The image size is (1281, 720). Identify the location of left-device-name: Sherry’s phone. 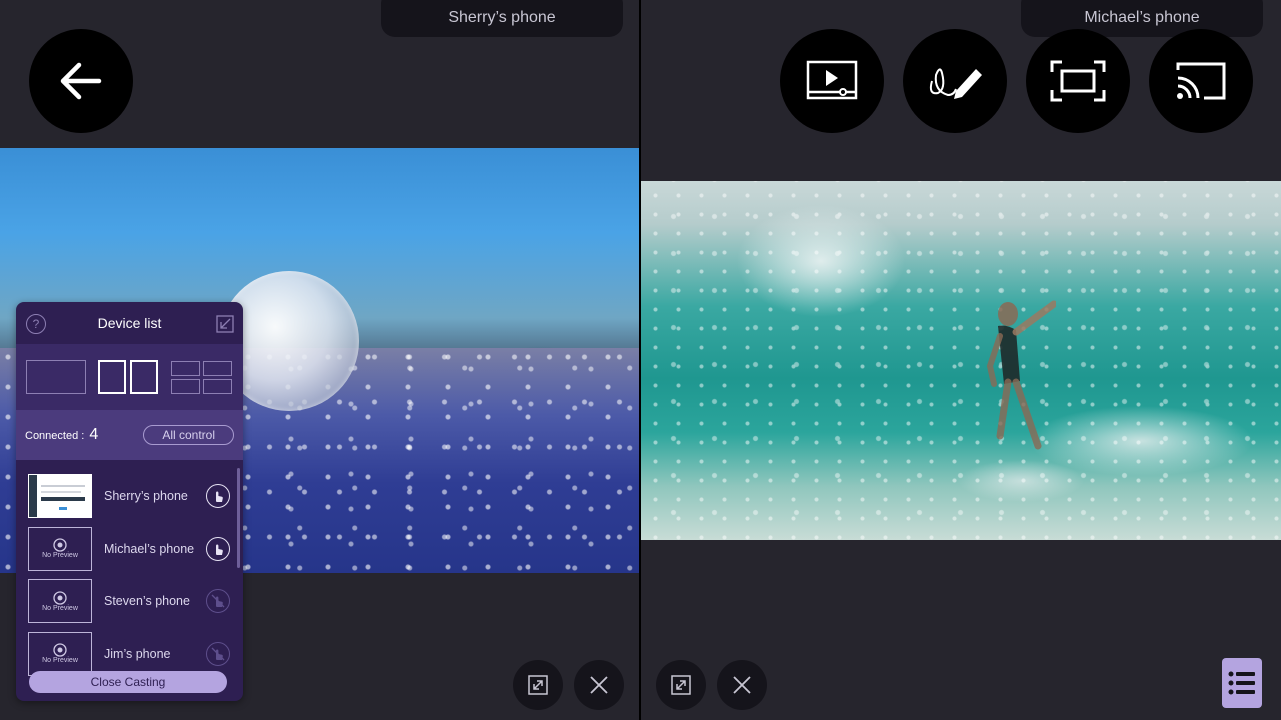
(502, 17).